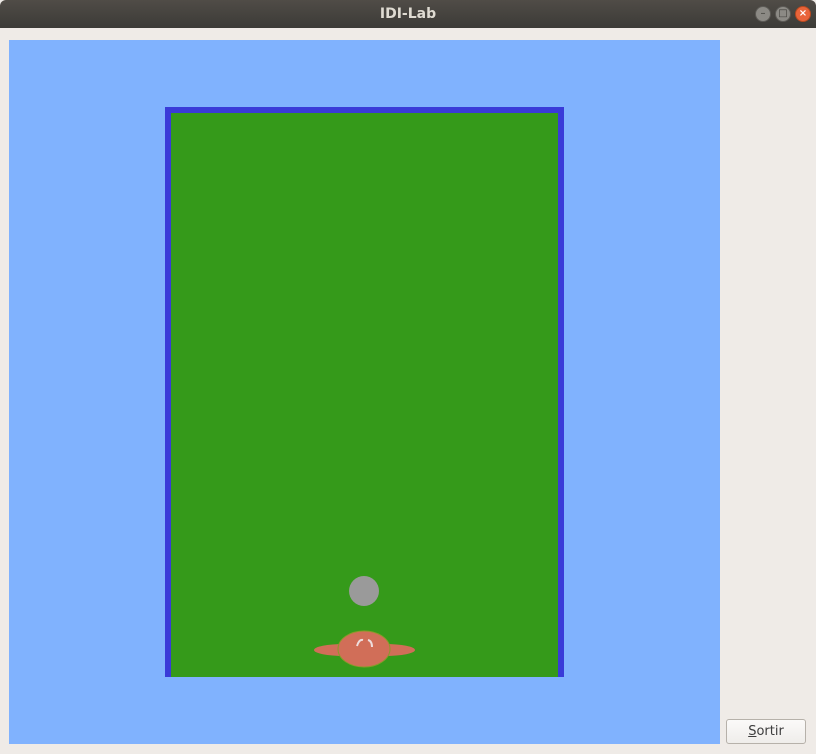 The height and width of the screenshot is (754, 816). I want to click on window-title: IDI-Lab, so click(408, 14).